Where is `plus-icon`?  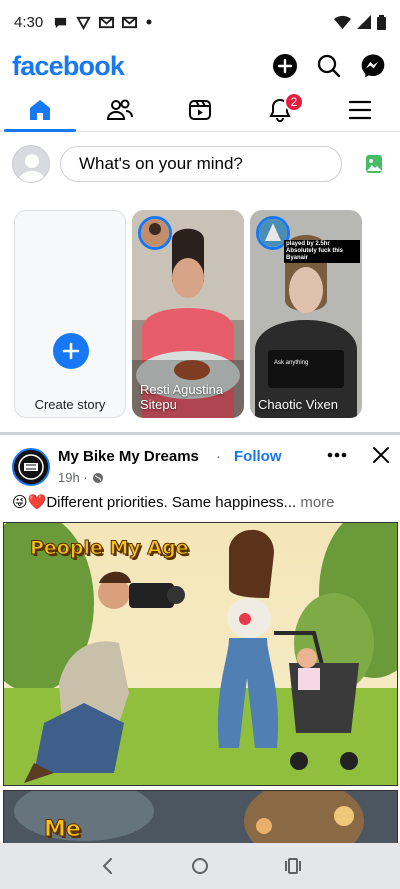 plus-icon is located at coordinates (71, 351).